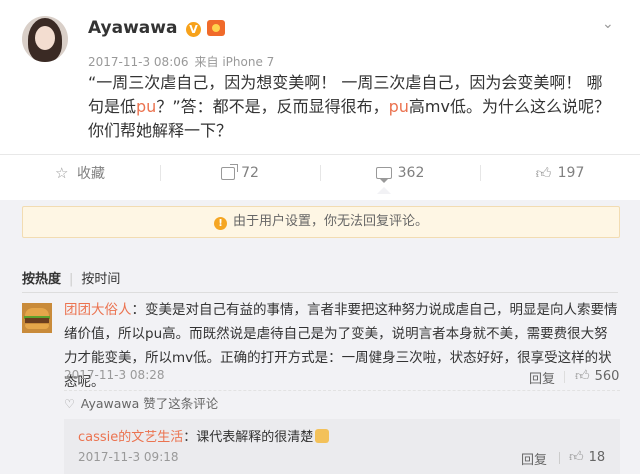 This screenshot has height=474, width=640. What do you see at coordinates (250, 173) in the screenshot?
I see `forward-count: 72` at bounding box center [250, 173].